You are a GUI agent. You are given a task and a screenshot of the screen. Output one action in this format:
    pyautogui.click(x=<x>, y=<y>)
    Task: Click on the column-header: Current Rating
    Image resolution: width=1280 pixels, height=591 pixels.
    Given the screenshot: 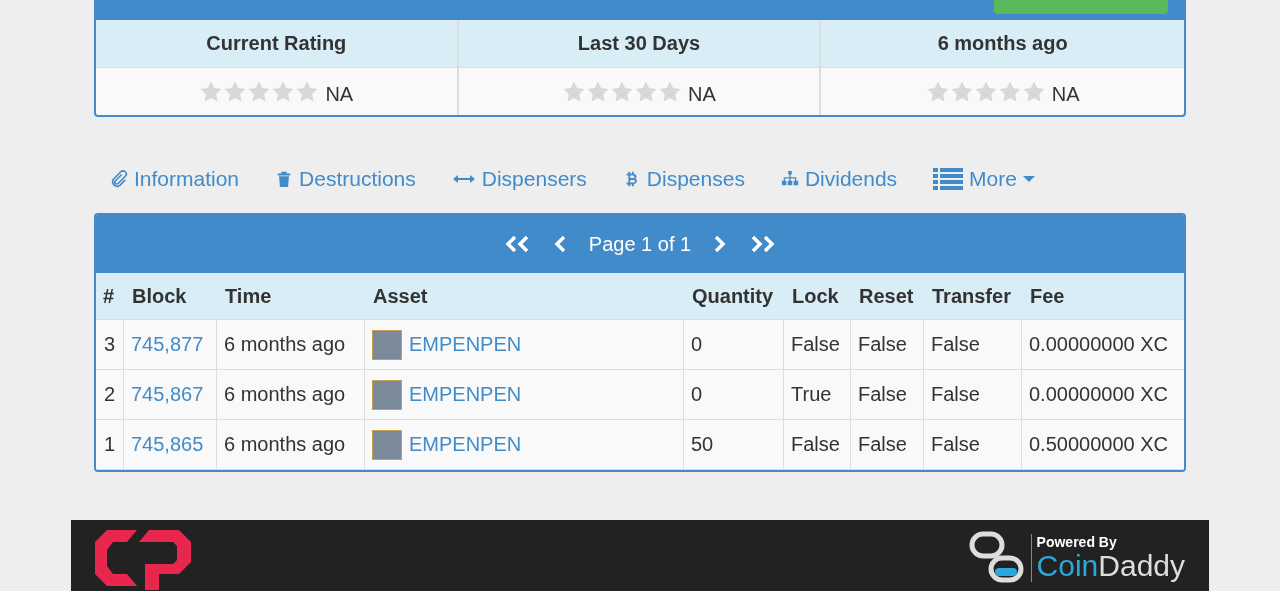 What is the action you would take?
    pyautogui.click(x=277, y=44)
    